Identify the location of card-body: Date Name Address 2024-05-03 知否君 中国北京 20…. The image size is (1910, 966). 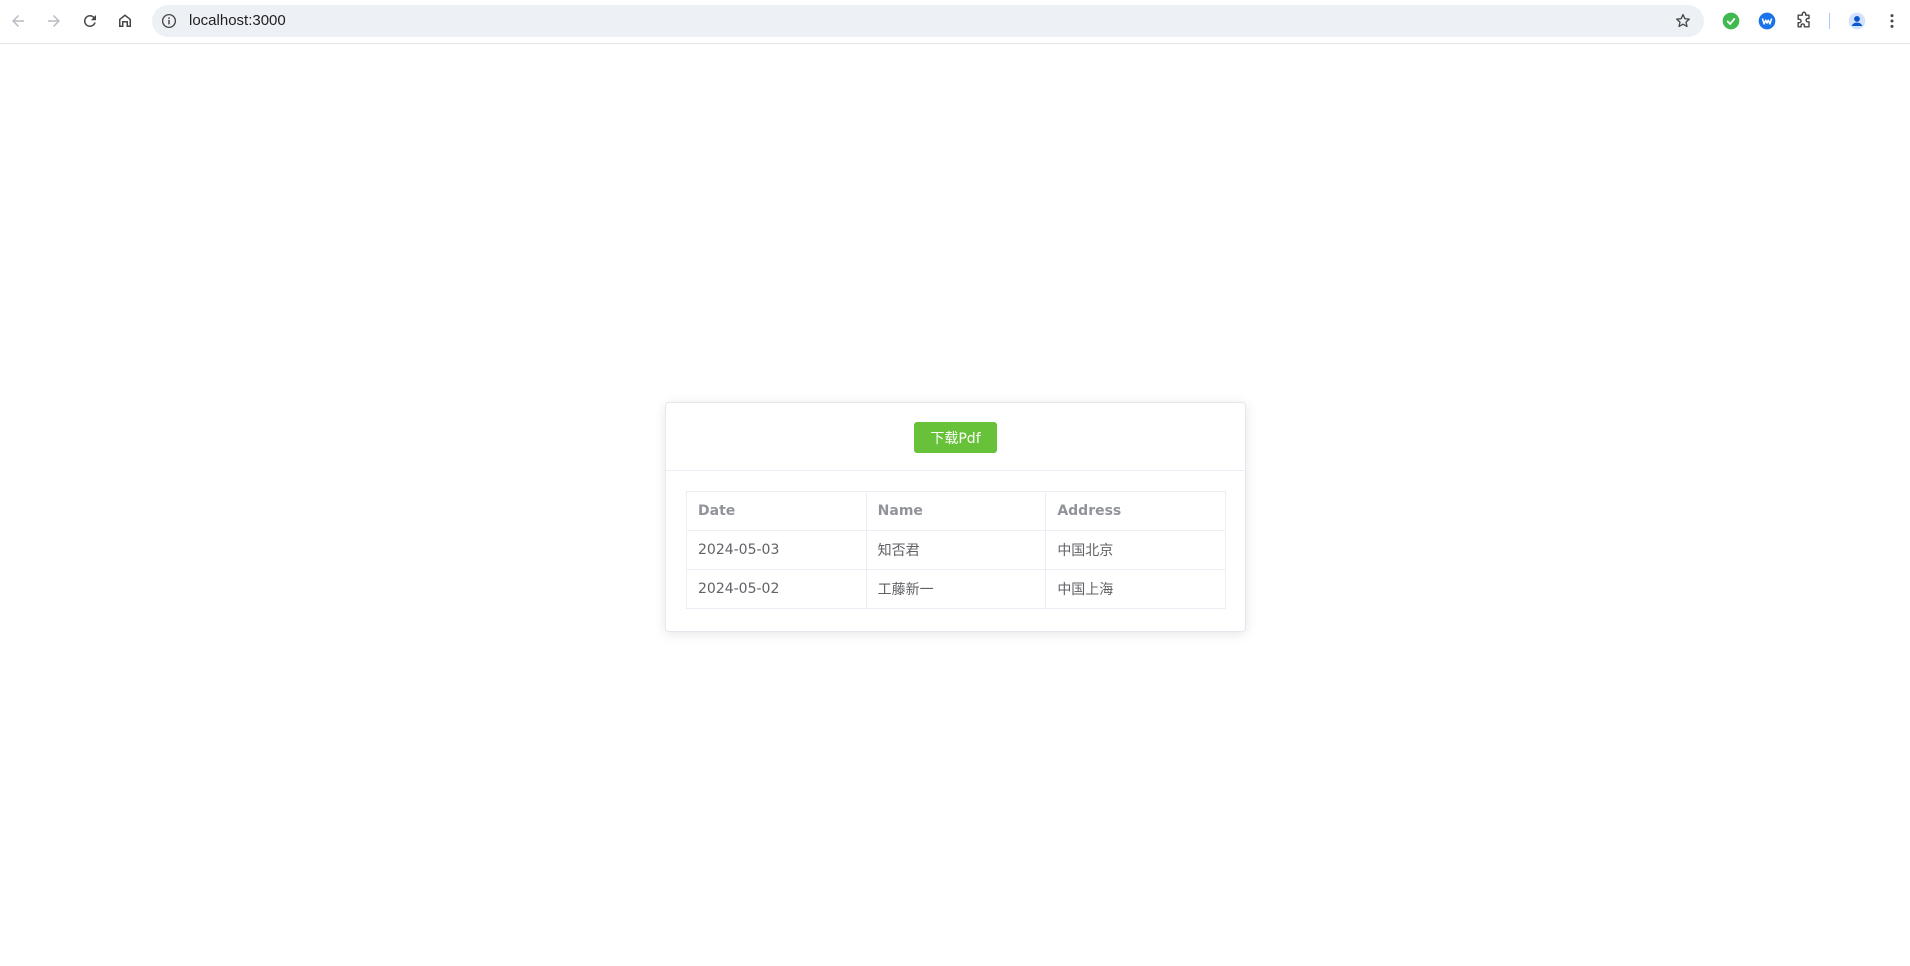
(955, 550).